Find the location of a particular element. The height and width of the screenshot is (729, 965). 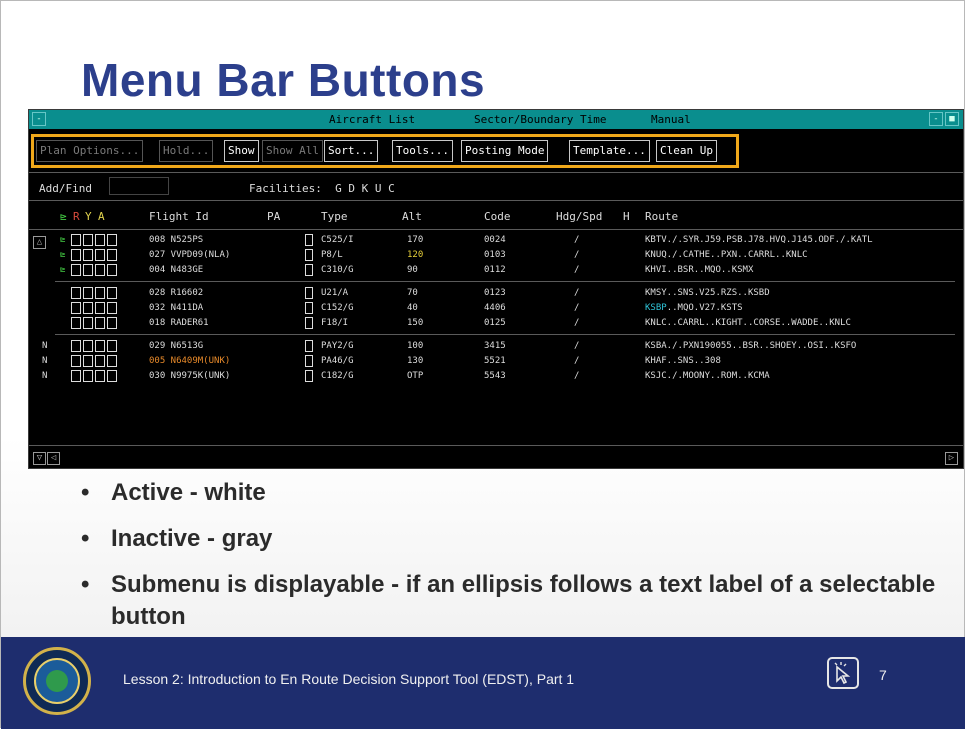

header-h: H is located at coordinates (626, 216).